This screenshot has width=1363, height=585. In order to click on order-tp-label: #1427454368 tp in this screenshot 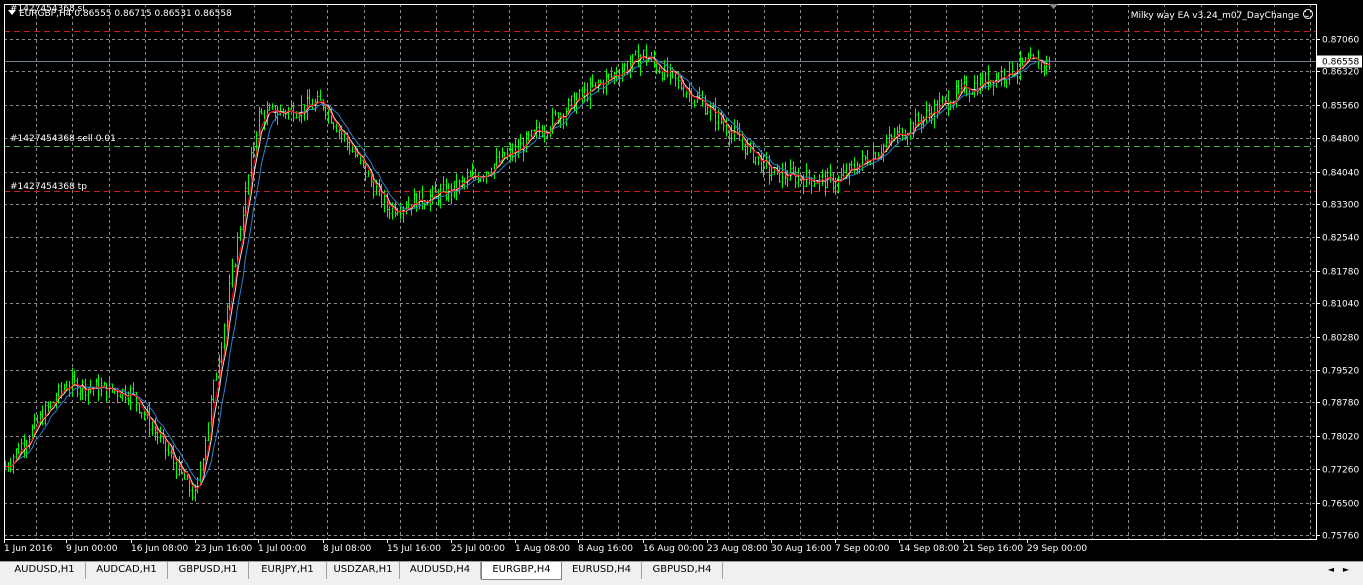, I will do `click(48, 187)`.